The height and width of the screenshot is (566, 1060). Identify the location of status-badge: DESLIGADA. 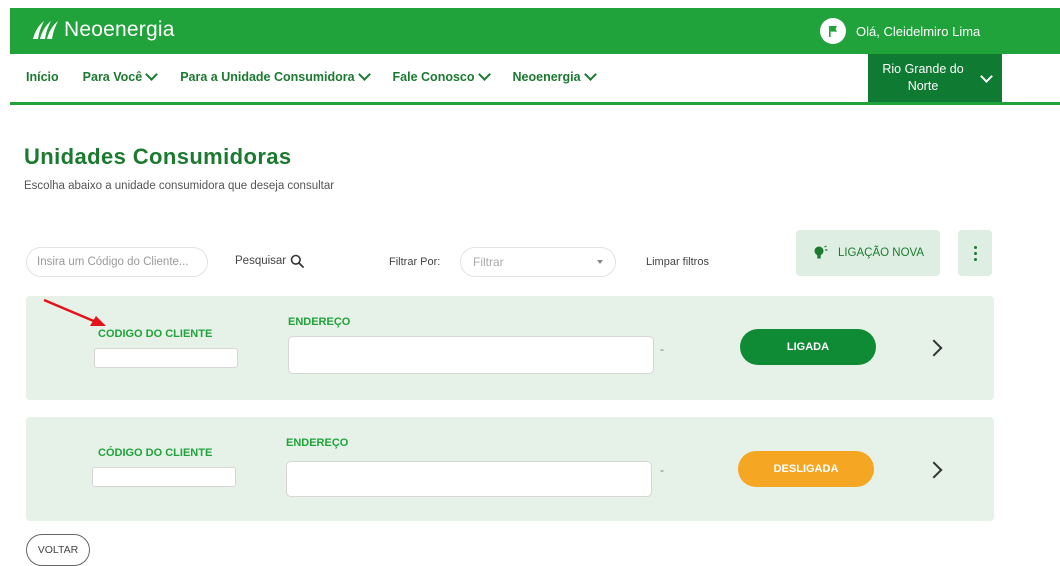
(806, 469).